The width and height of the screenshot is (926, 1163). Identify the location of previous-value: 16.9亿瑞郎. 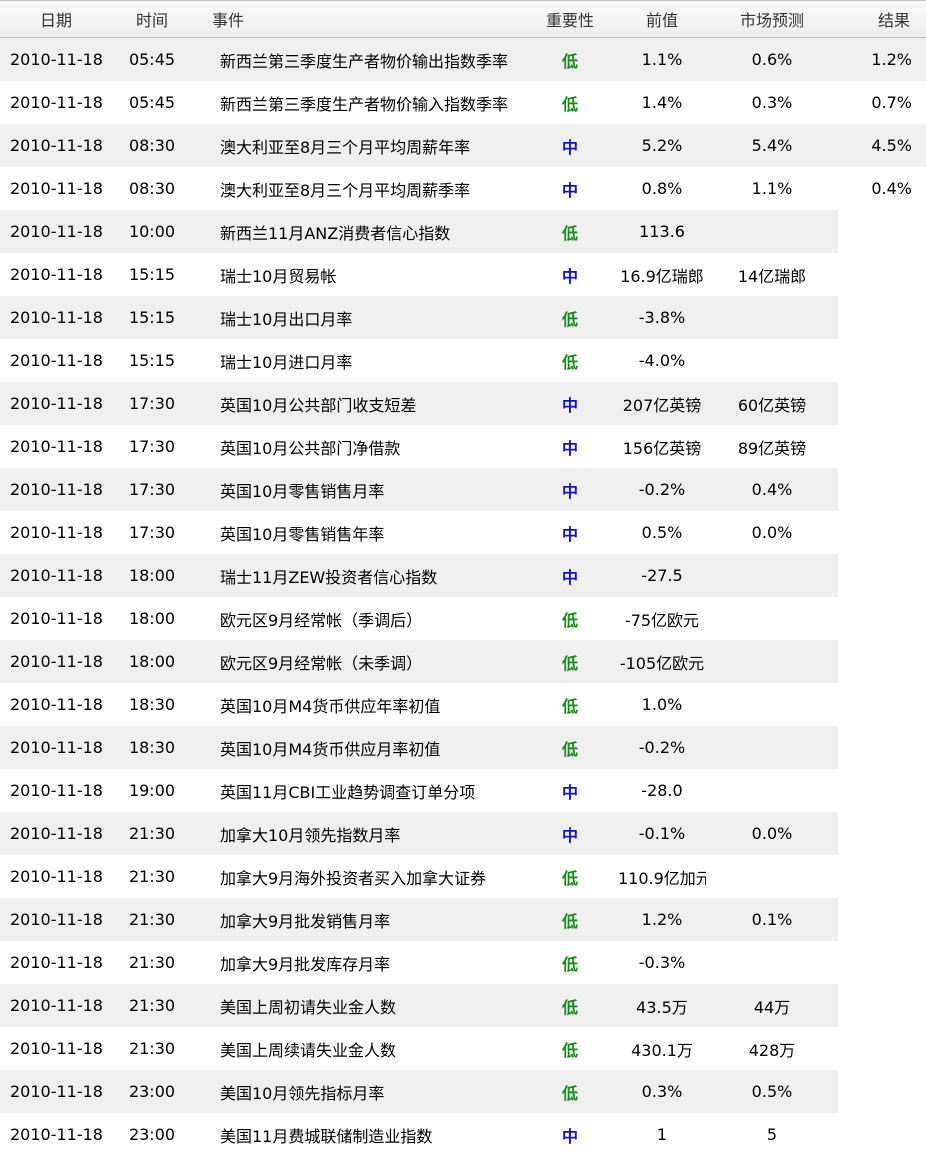
(662, 274).